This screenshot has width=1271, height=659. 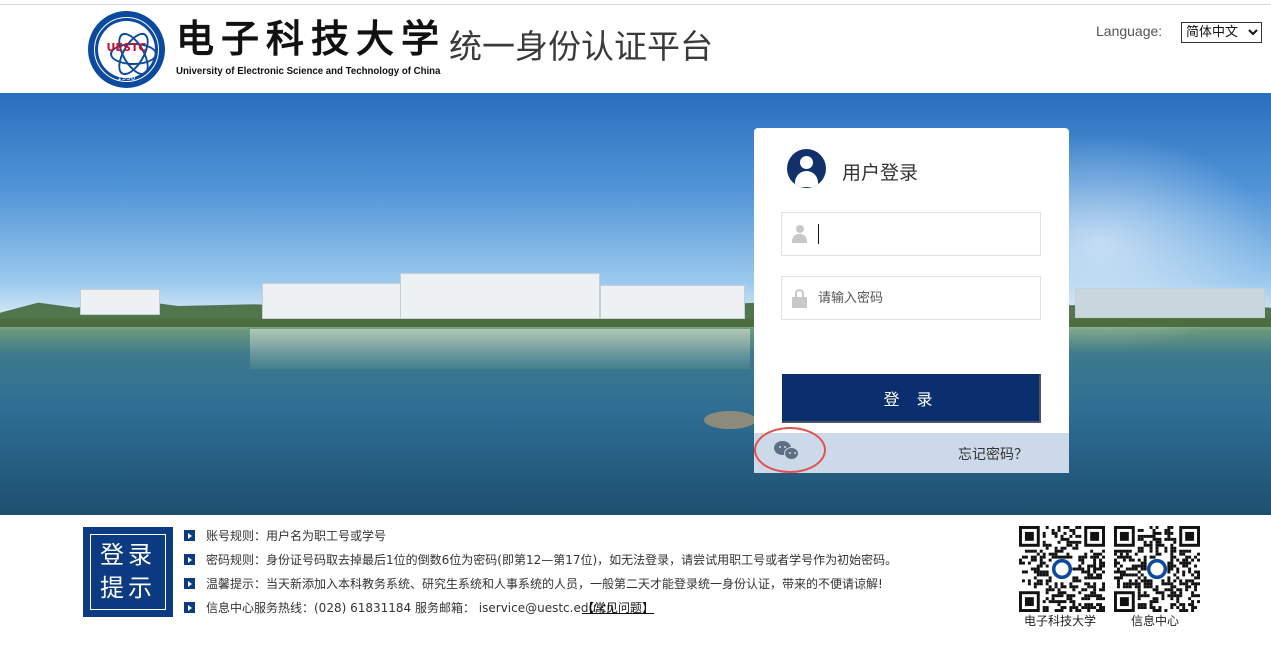 I want to click on password-field, so click(x=911, y=298).